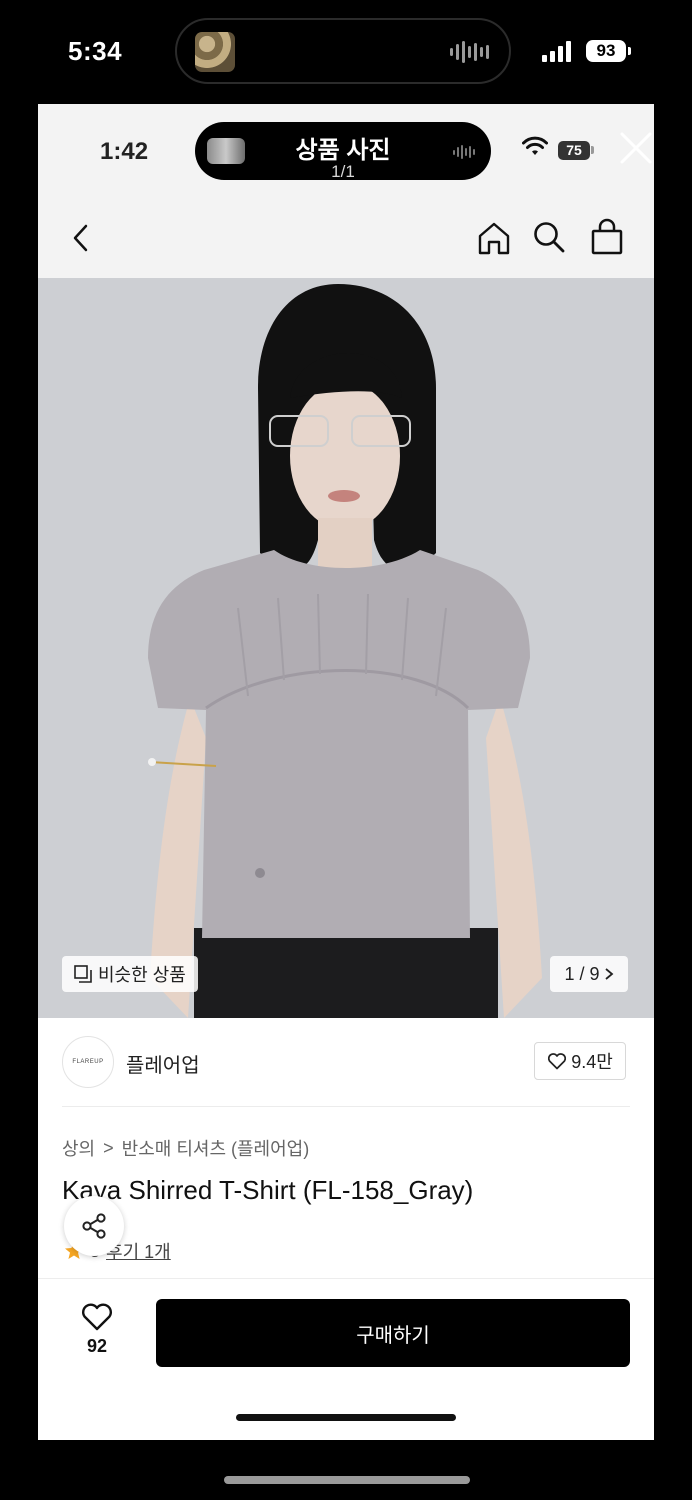 The height and width of the screenshot is (1500, 692). I want to click on audio-waveform-icon, so click(469, 52).